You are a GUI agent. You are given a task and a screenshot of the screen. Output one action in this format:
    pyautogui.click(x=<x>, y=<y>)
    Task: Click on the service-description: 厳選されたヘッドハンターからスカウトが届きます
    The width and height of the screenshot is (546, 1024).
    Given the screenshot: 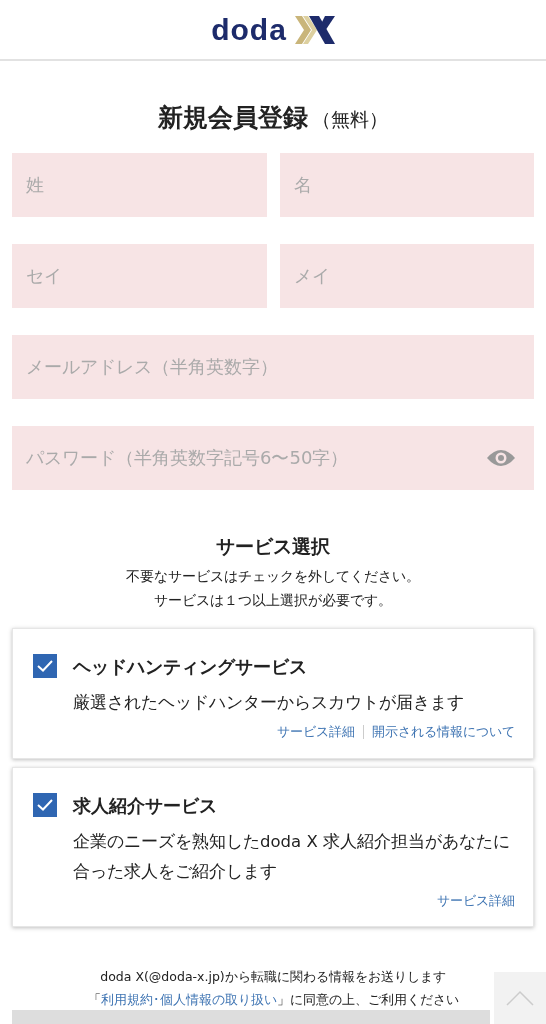 What is the action you would take?
    pyautogui.click(x=269, y=703)
    